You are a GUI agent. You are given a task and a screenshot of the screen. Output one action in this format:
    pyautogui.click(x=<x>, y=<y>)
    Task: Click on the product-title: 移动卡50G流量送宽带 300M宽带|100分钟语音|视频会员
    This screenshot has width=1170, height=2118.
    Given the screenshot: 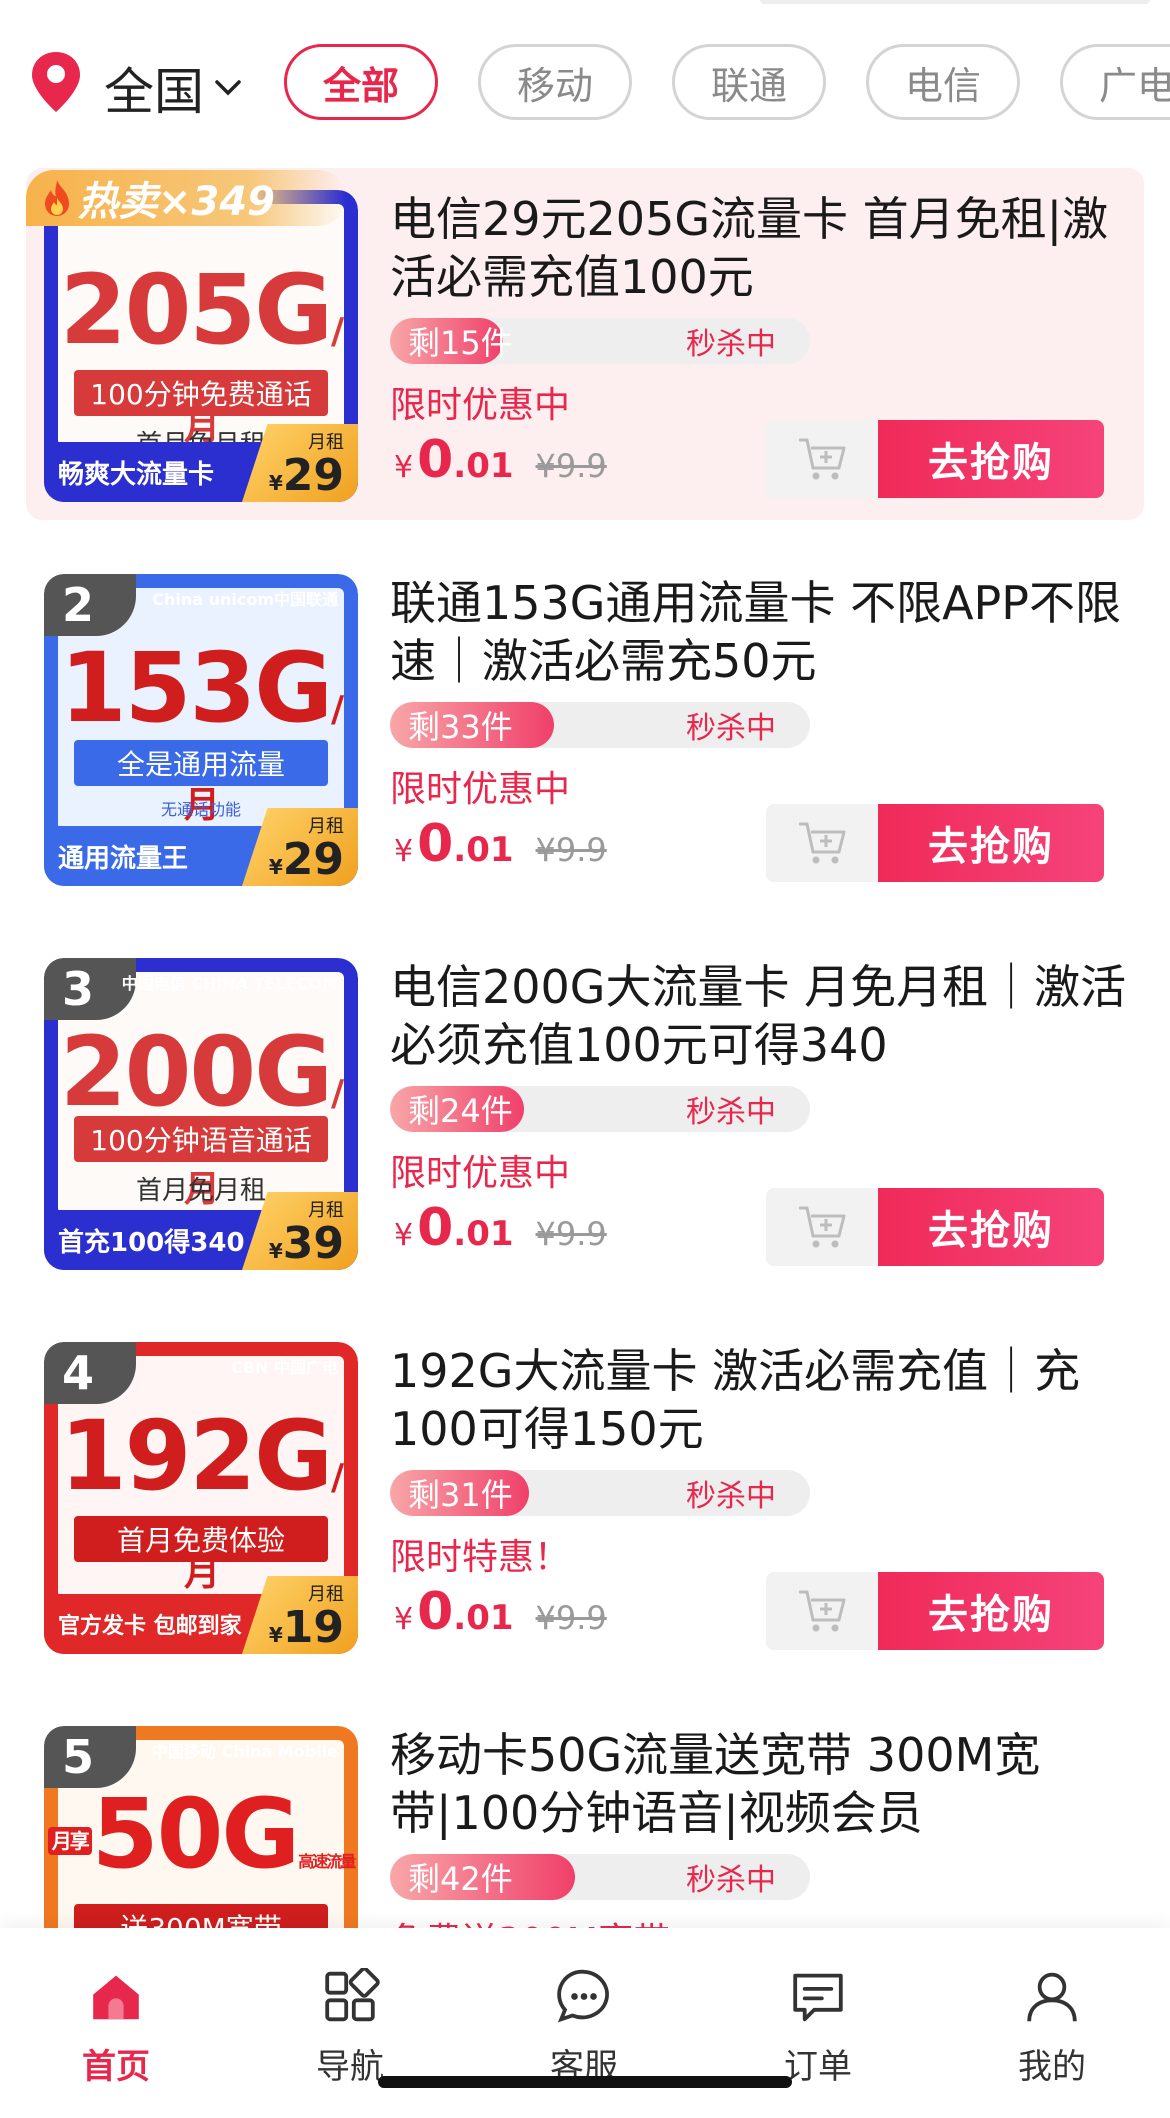 What is the action you would take?
    pyautogui.click(x=760, y=1784)
    